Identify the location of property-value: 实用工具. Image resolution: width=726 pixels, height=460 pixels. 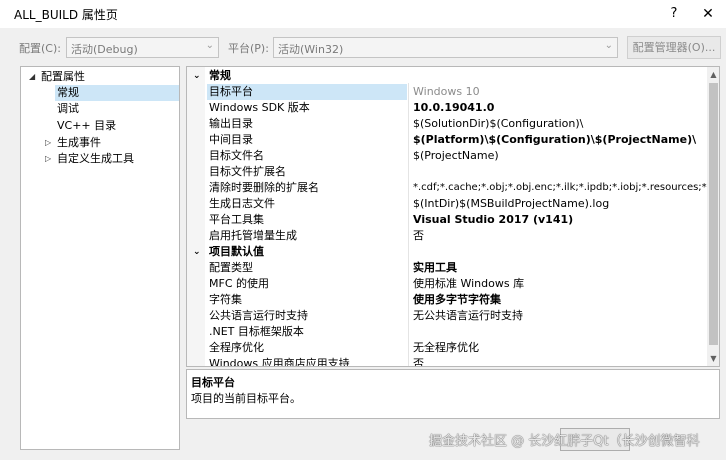
(558, 268).